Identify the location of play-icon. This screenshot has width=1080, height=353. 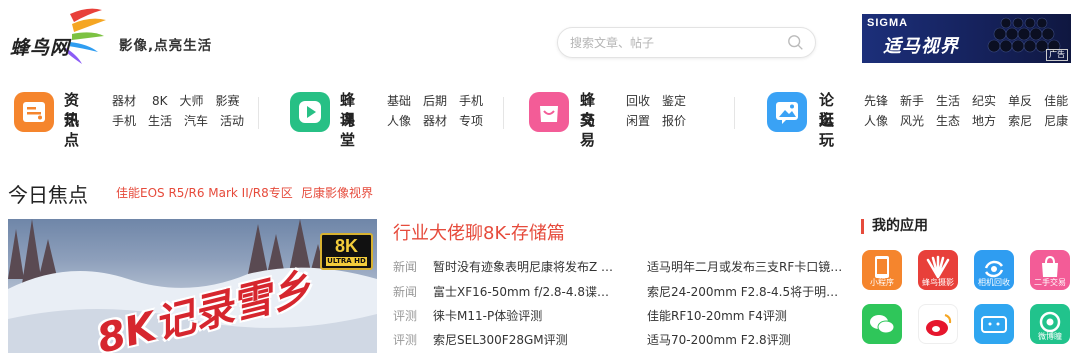
(310, 112).